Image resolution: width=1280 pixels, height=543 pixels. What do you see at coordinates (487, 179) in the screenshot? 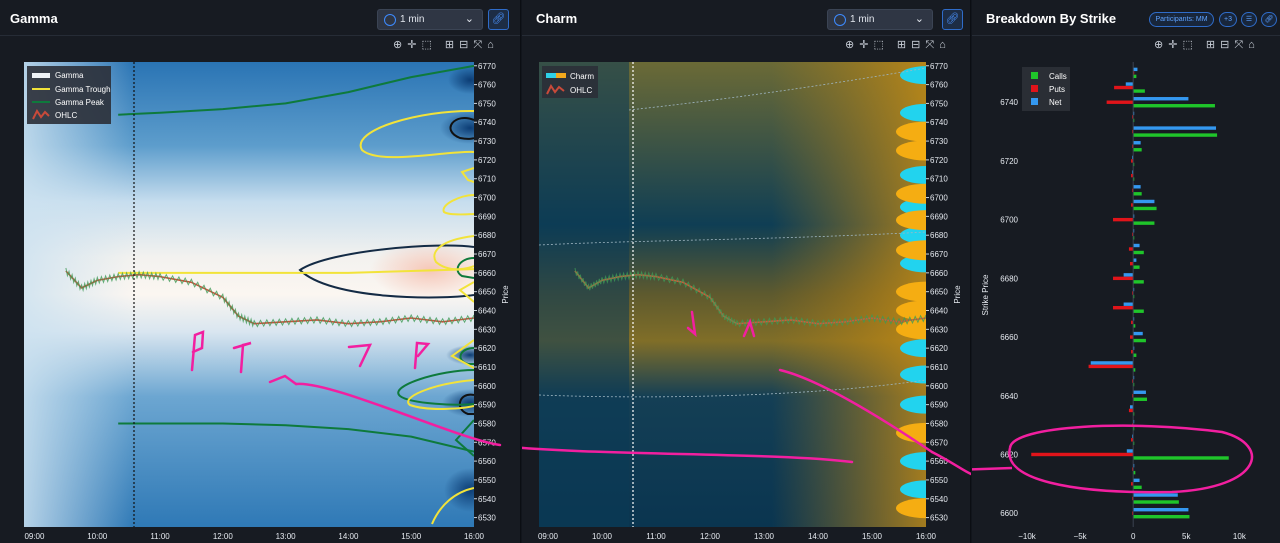
I see `y-tick-label: 6710` at bounding box center [487, 179].